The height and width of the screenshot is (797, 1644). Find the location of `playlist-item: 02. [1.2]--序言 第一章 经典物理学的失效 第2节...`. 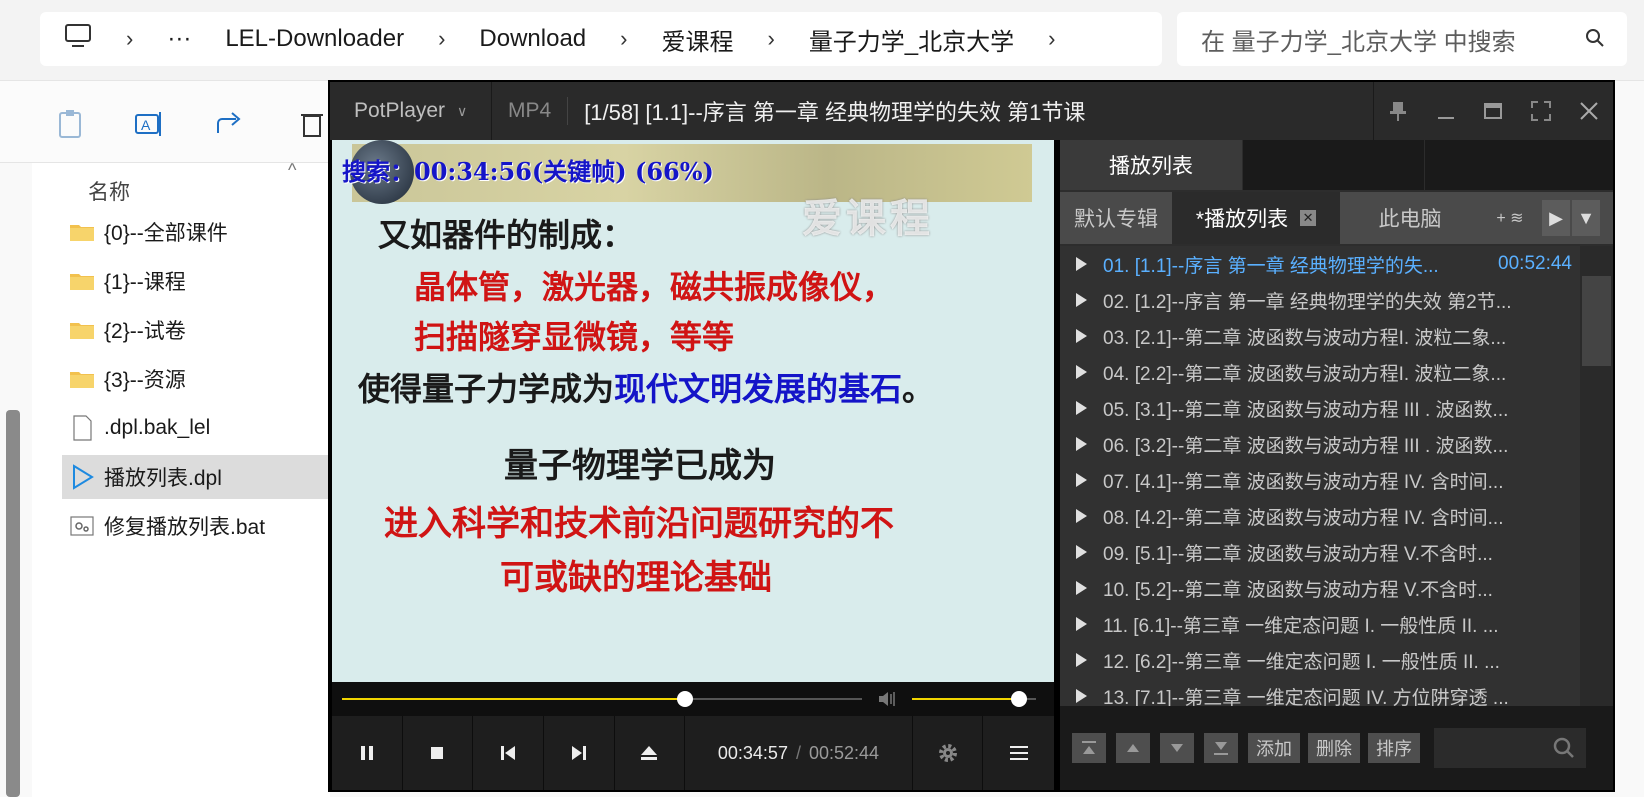

playlist-item: 02. [1.2]--序言 第一章 经典物理学的失效 第2节... is located at coordinates (1320, 300).